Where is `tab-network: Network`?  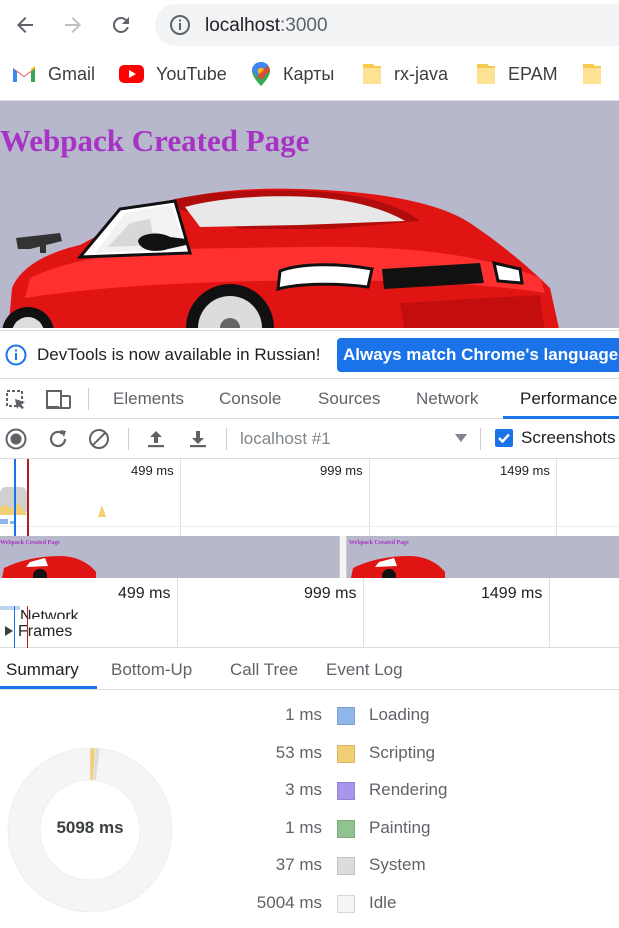
tab-network: Network is located at coordinates (447, 399).